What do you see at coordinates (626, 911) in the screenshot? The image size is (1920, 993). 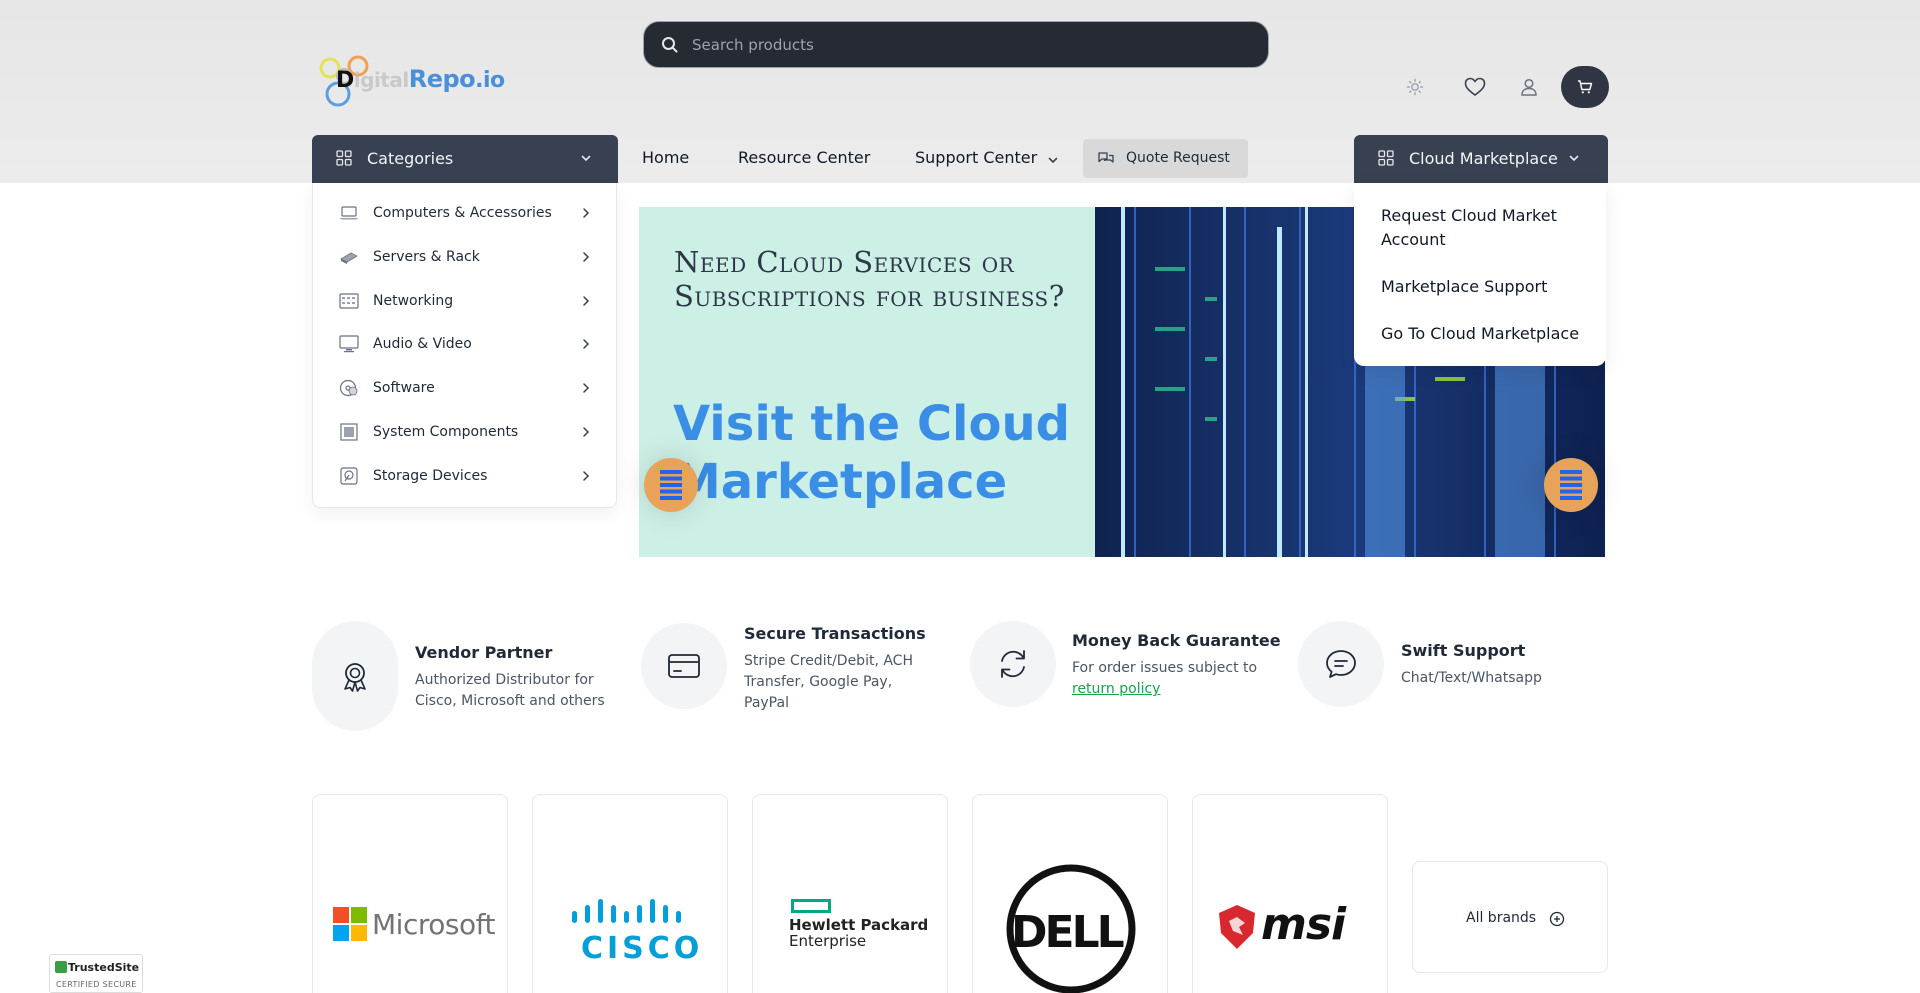 I see `cisco-bars-icon` at bounding box center [626, 911].